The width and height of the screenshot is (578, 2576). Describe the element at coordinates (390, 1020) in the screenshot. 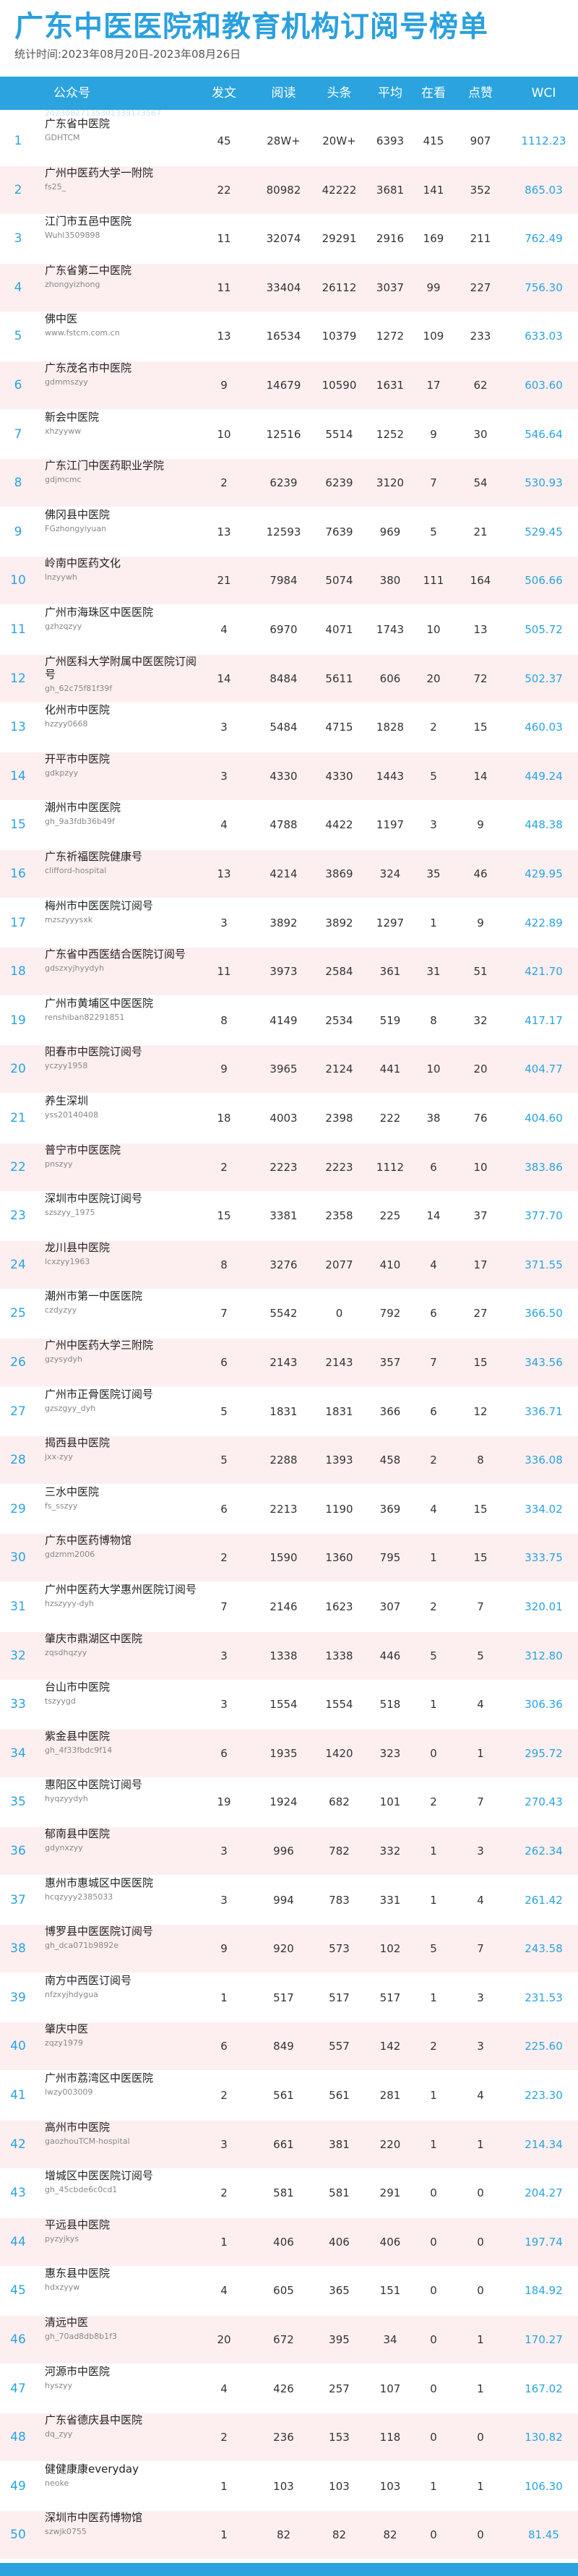

I see `average-reads-cell: 519` at that location.